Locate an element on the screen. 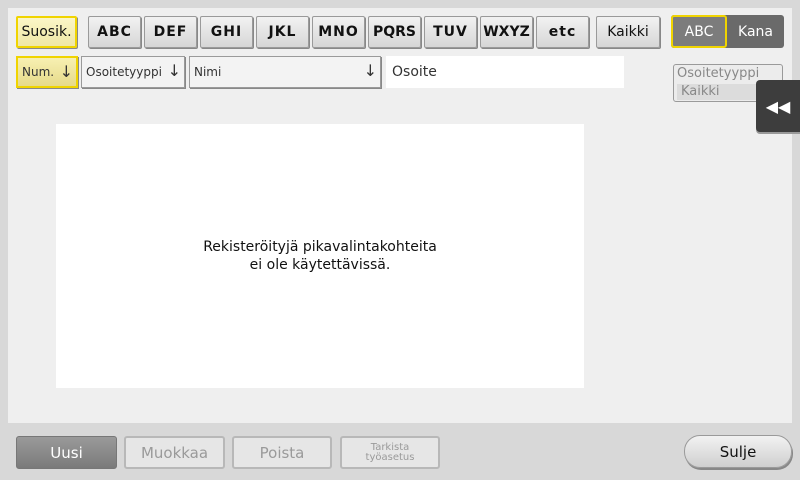 The width and height of the screenshot is (800, 480). check-job-settings-button: Tarkista työasetus is located at coordinates (390, 452).